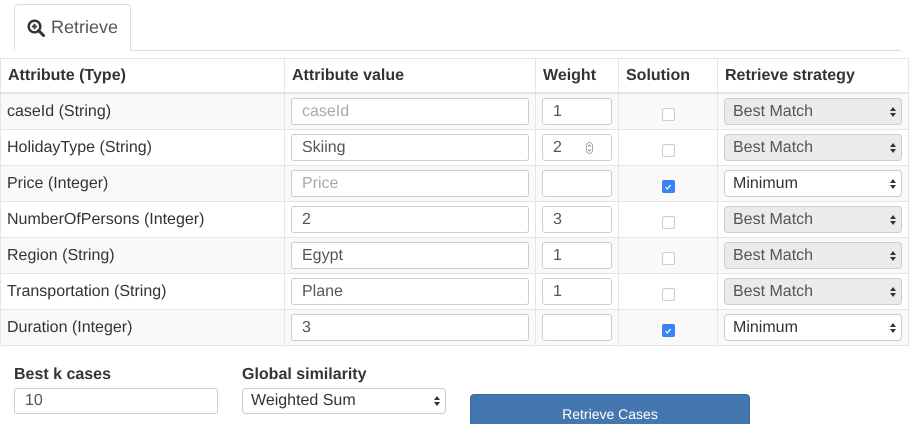  Describe the element at coordinates (142, 184) in the screenshot. I see `attribute-cell: Price (Integer)` at that location.